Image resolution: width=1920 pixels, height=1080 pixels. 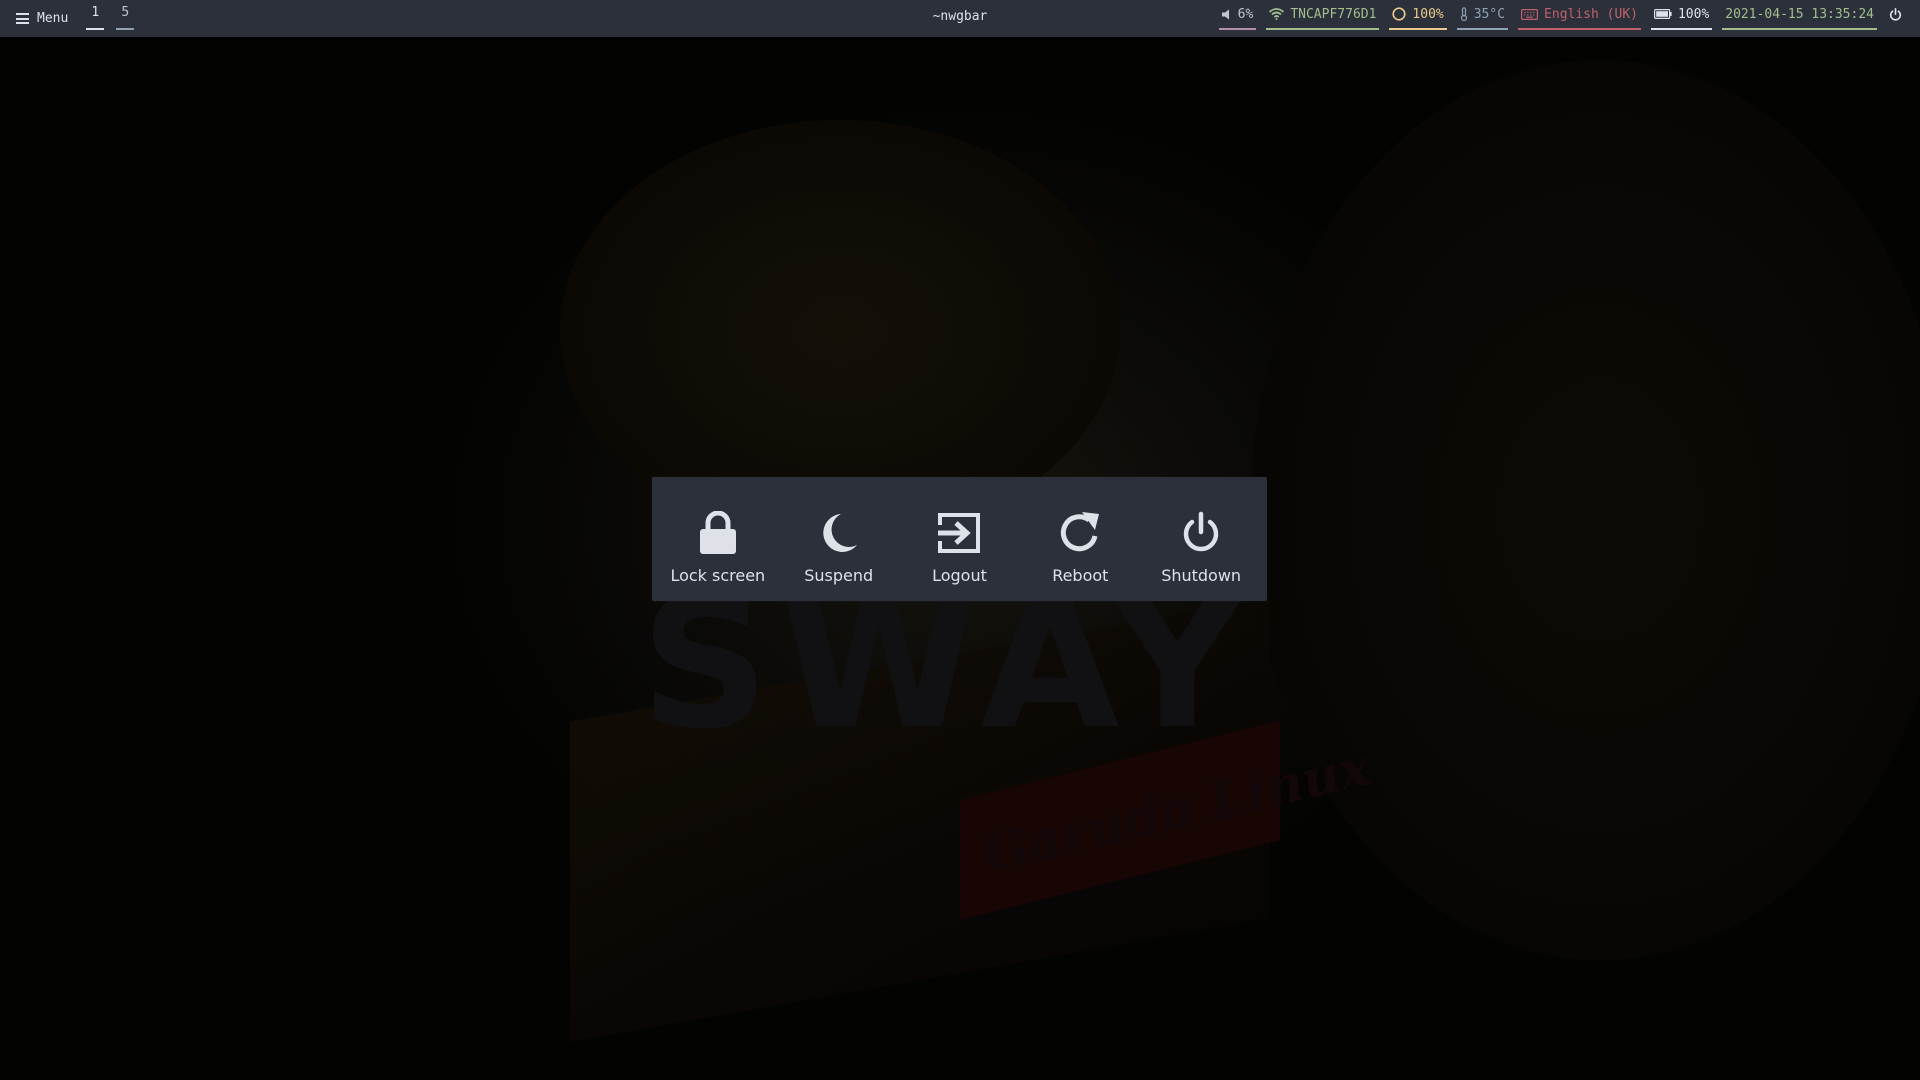 What do you see at coordinates (125, 15) in the screenshot?
I see `workspace-button-5: 5` at bounding box center [125, 15].